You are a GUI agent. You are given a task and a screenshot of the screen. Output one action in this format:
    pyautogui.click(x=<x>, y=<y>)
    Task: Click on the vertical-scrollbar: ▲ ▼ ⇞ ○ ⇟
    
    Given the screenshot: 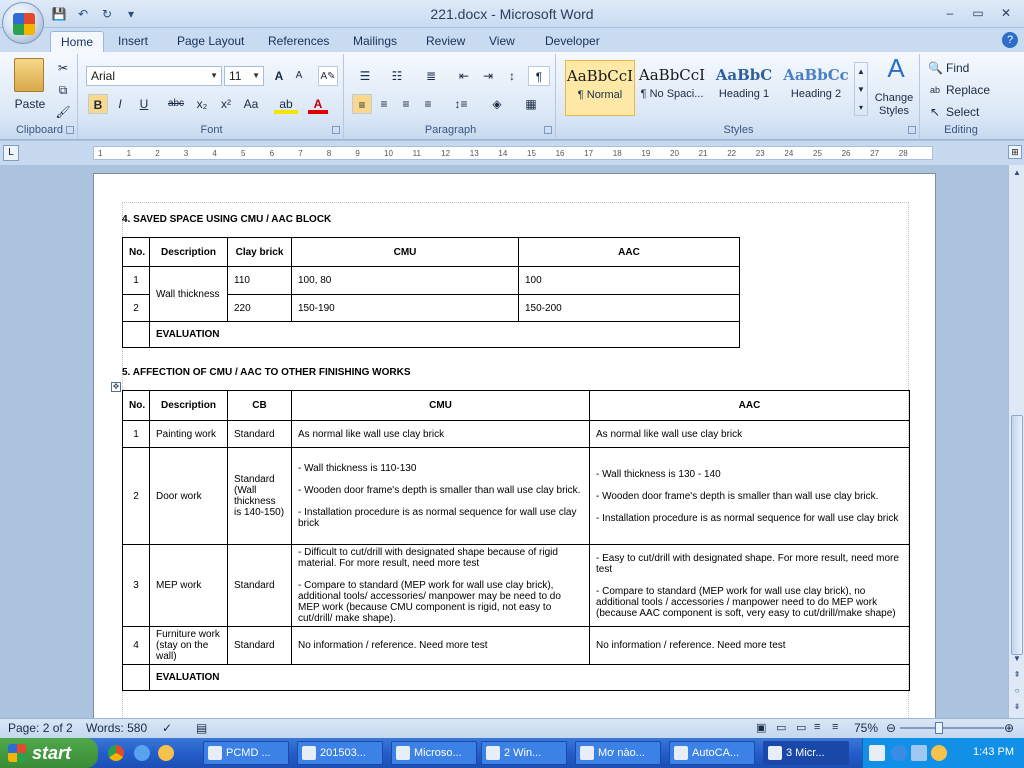 What is the action you would take?
    pyautogui.click(x=1016, y=441)
    